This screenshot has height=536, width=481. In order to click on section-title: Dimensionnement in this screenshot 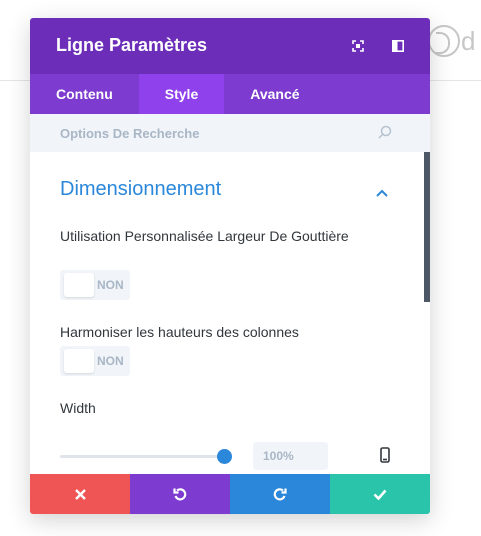, I will do `click(140, 189)`.